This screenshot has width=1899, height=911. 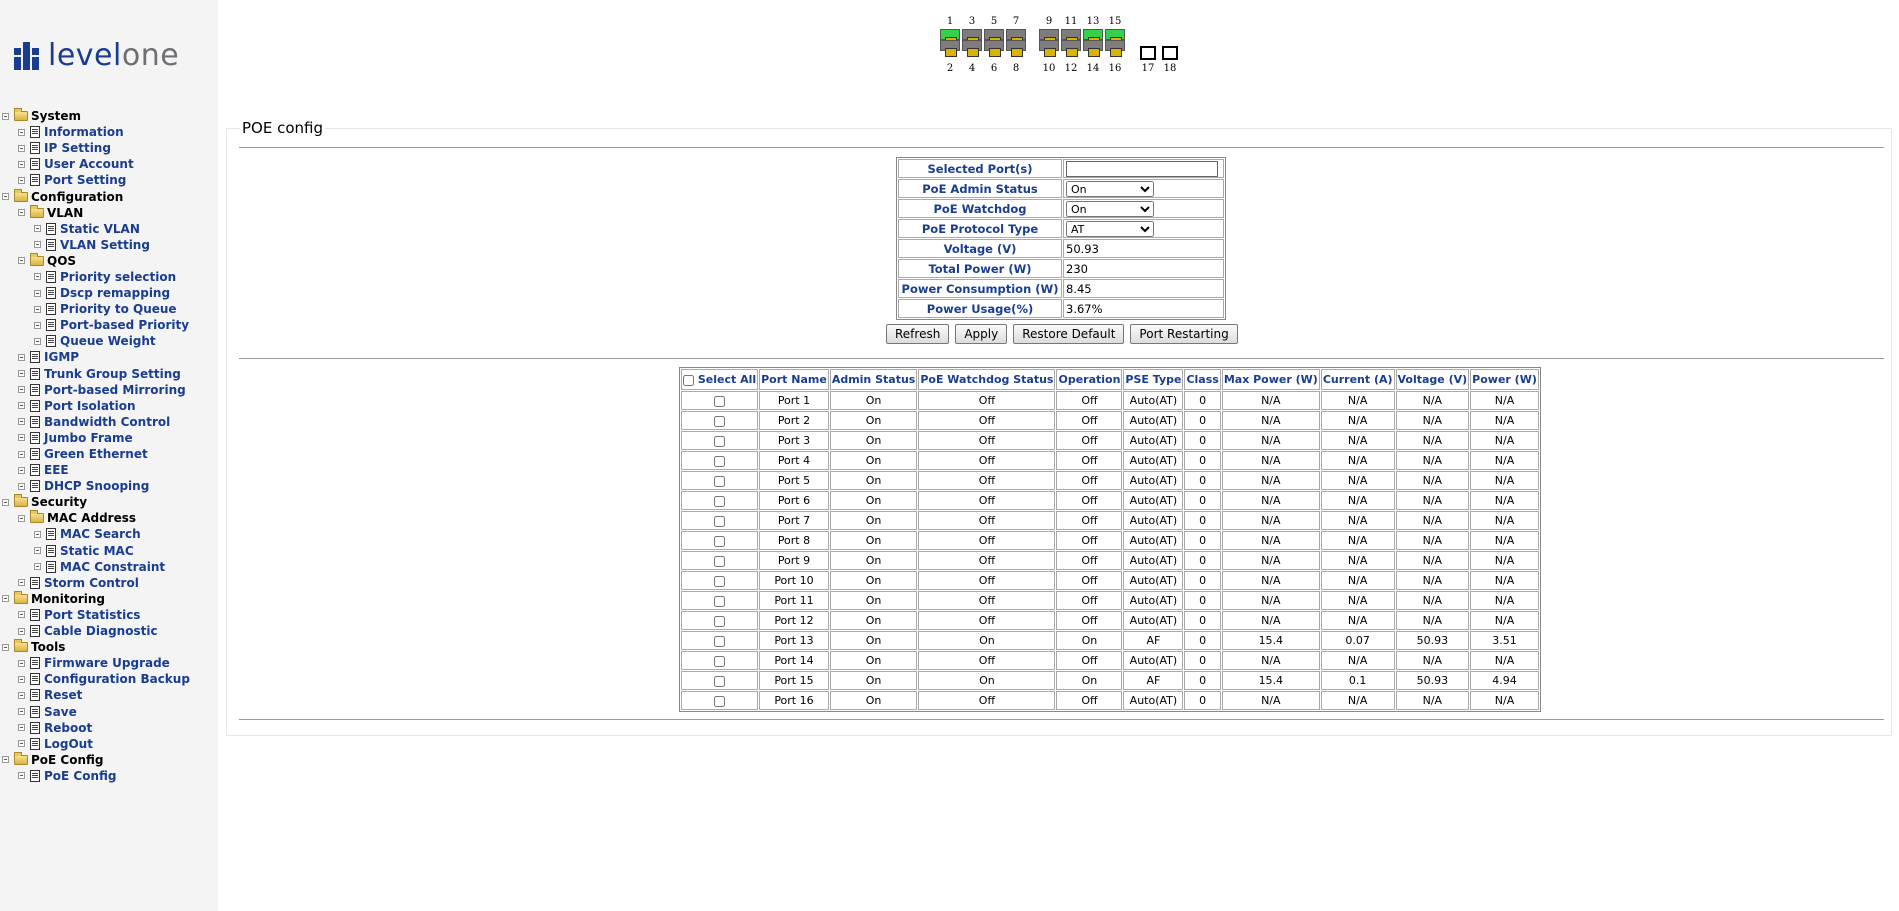 I want to click on refresh-button: Refresh, so click(x=918, y=334).